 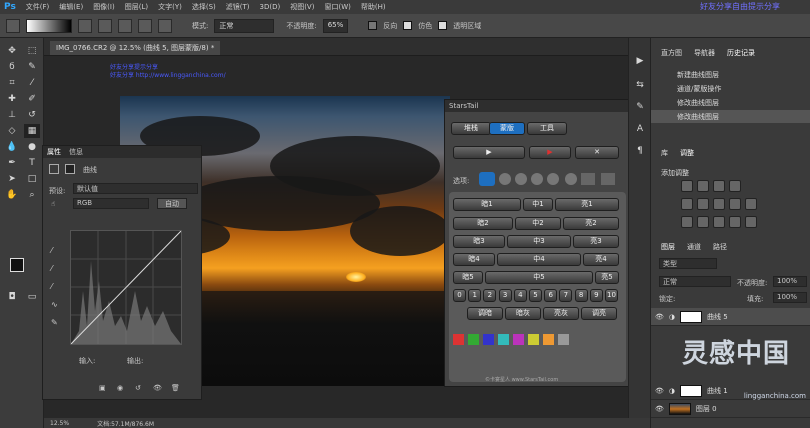 What do you see at coordinates (12, 163) in the screenshot?
I see `pen-tool-icon: ✒` at bounding box center [12, 163].